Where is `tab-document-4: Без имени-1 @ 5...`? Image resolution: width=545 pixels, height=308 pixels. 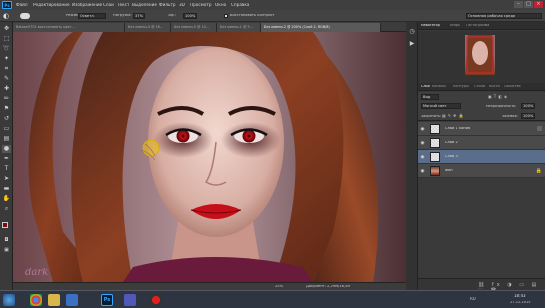 tab-document-4: Без имени-1 @ 5... is located at coordinates (239, 27).